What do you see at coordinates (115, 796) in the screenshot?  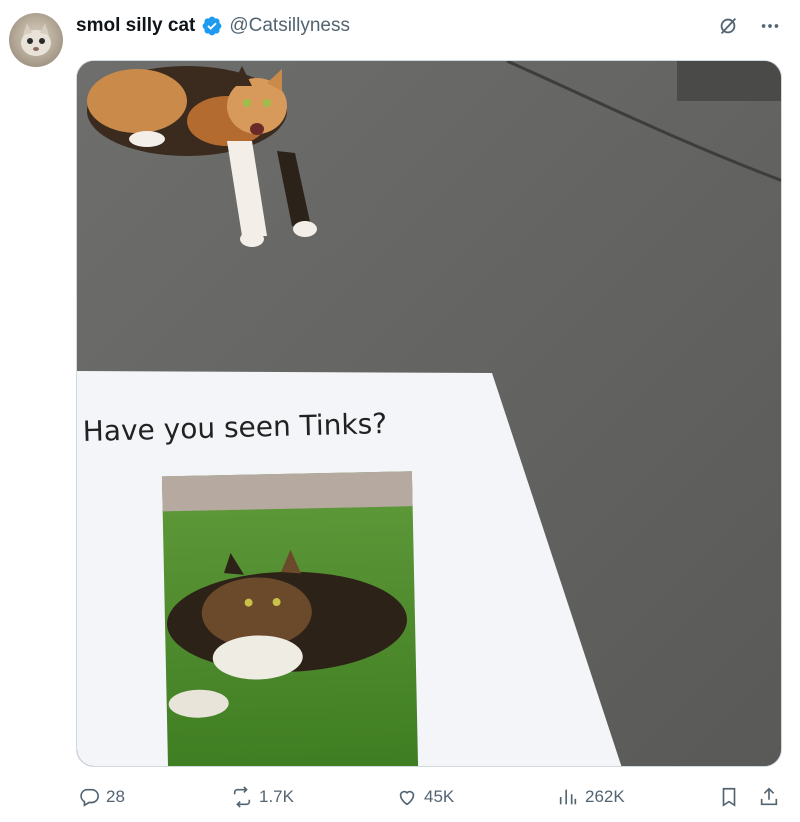 I see `reply-count: 28` at bounding box center [115, 796].